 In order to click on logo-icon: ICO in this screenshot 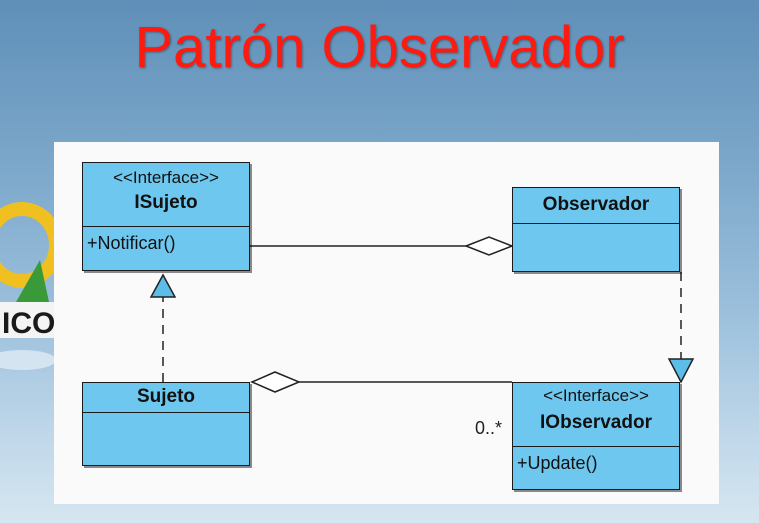, I will do `click(30, 286)`.